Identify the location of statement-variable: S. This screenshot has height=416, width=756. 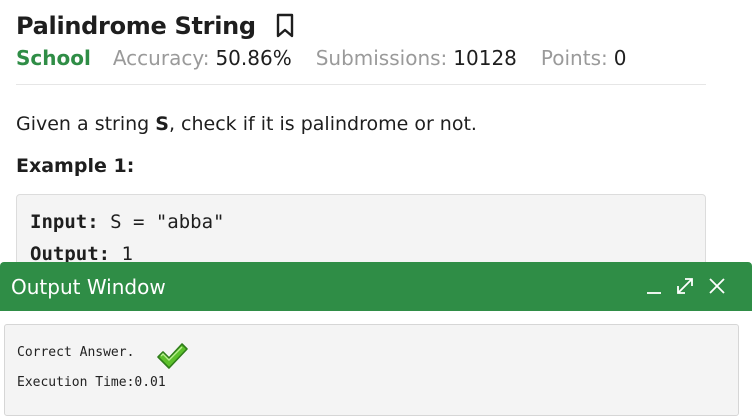
(162, 124).